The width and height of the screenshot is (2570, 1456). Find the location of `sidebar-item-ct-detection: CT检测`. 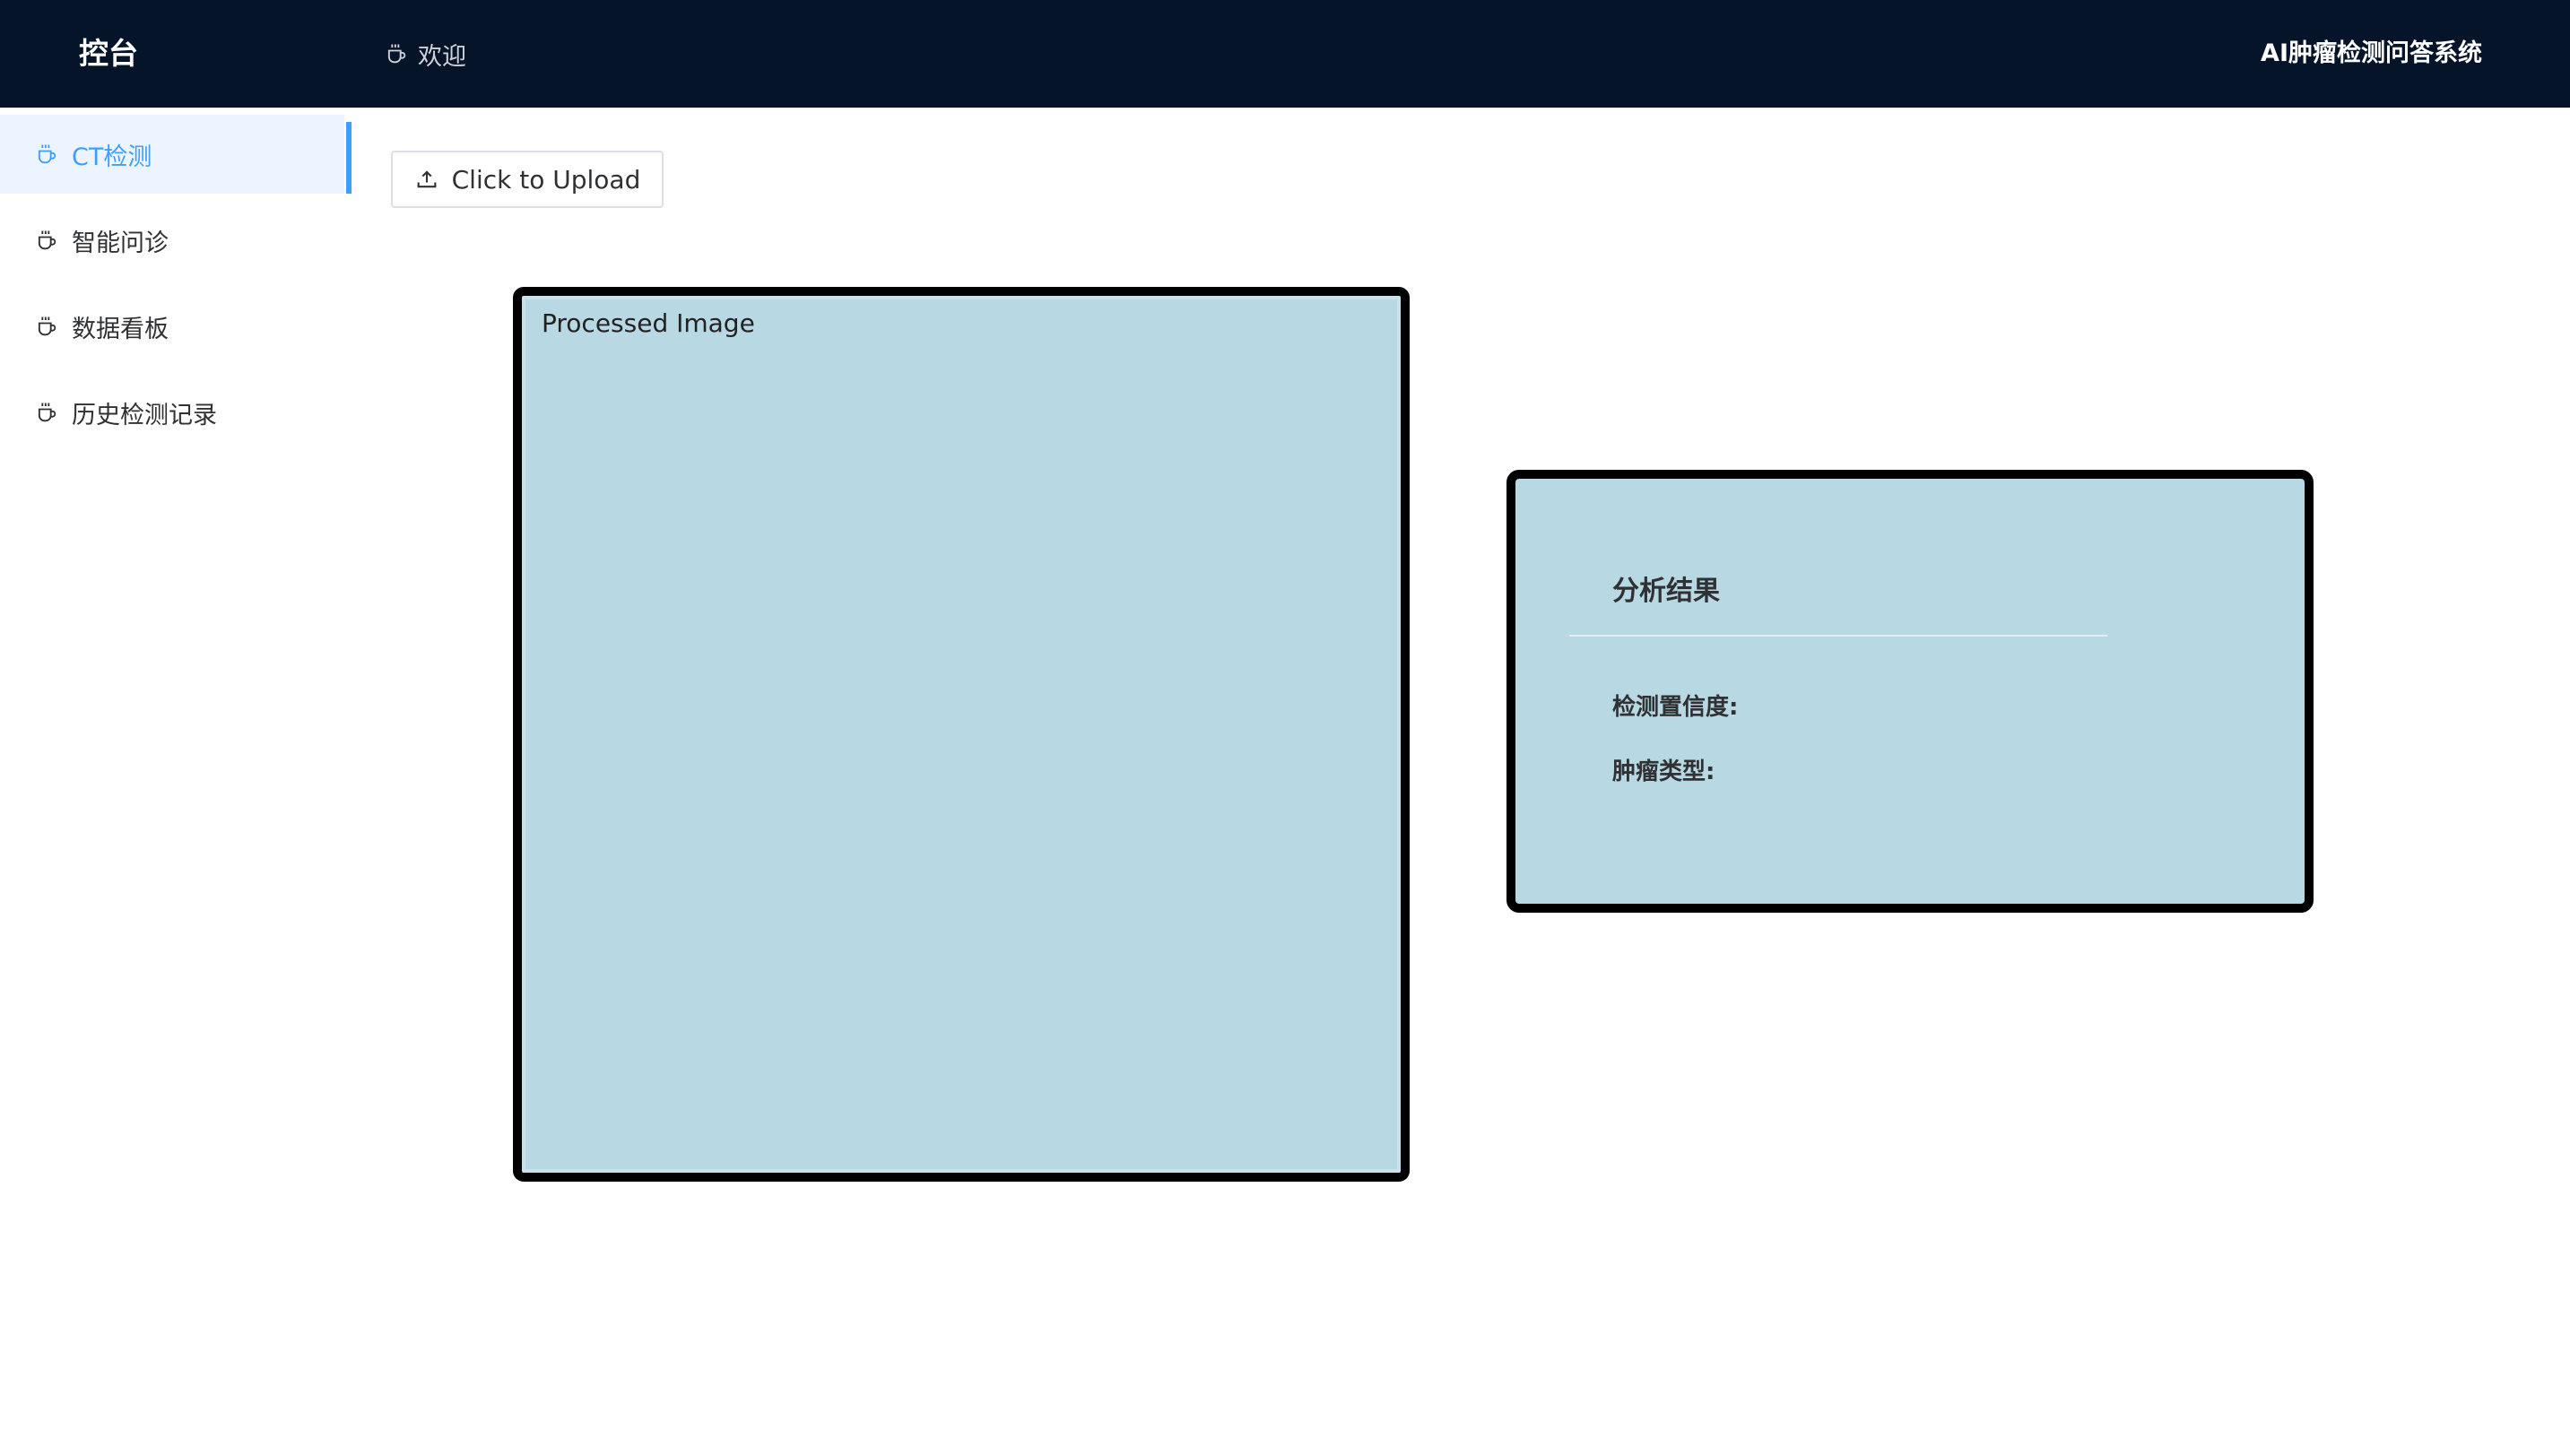

sidebar-item-ct-detection: CT检测 is located at coordinates (176, 155).